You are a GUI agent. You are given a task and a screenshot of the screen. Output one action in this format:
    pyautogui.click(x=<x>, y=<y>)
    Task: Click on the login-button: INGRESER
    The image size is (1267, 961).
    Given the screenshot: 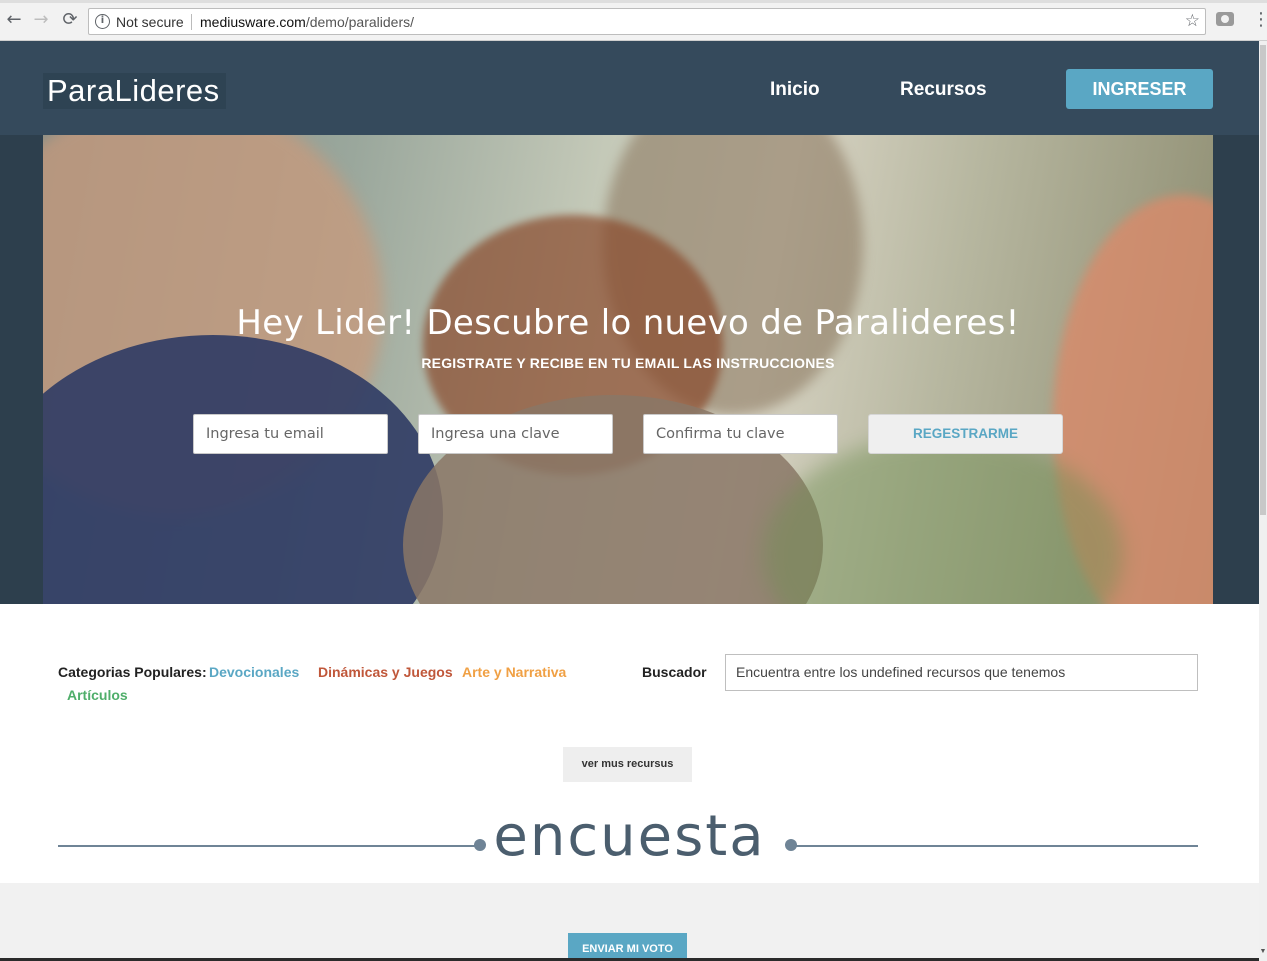 What is the action you would take?
    pyautogui.click(x=1139, y=89)
    